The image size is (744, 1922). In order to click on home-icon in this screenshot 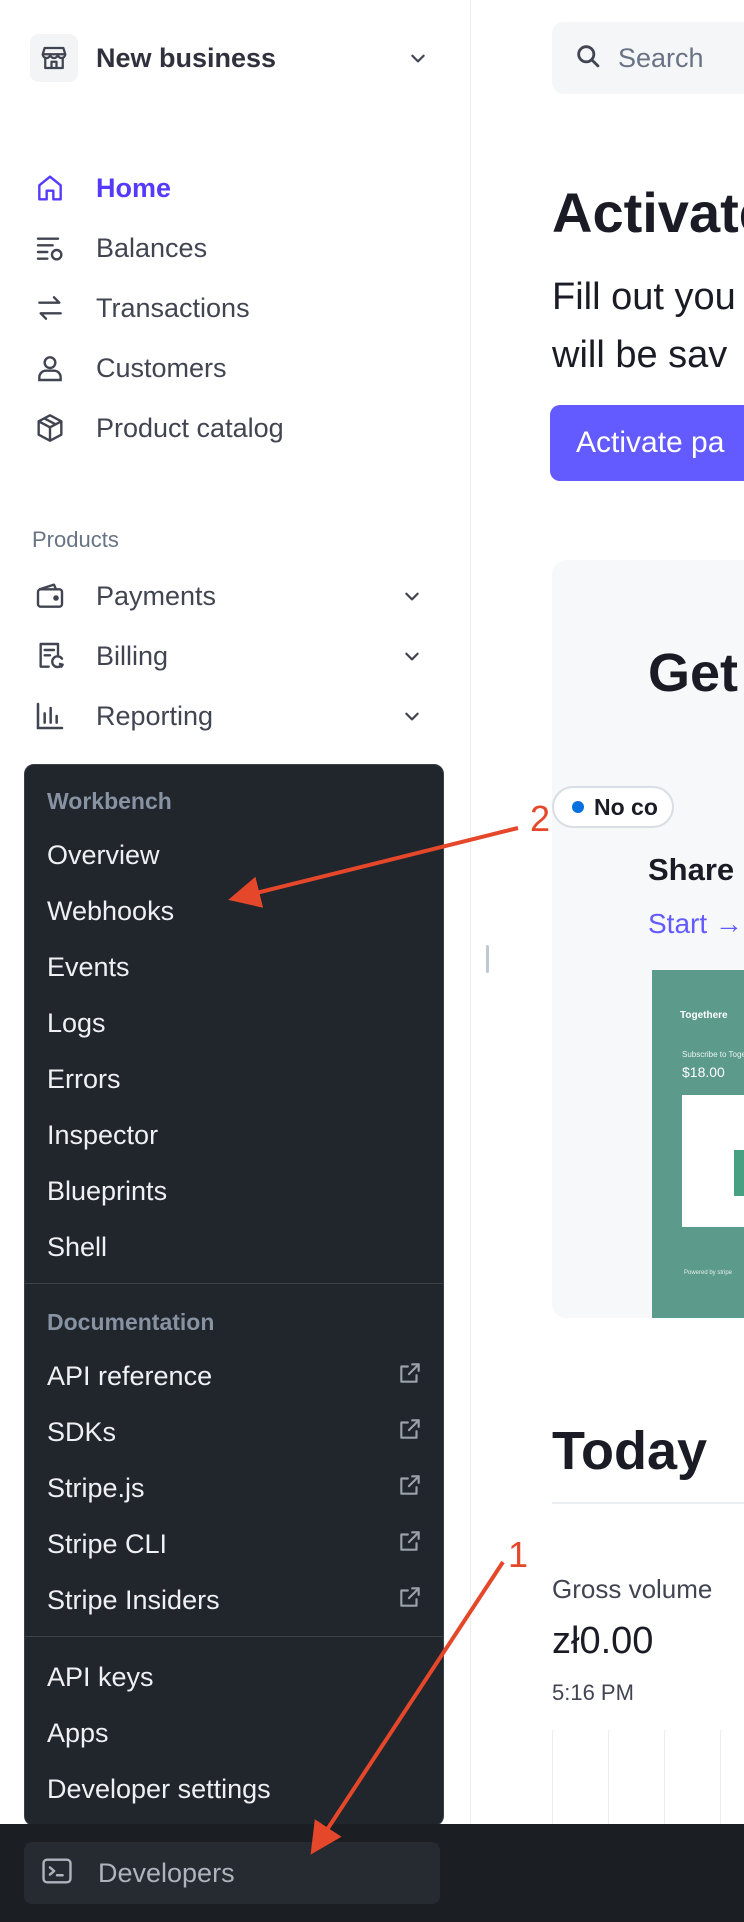, I will do `click(50, 188)`.